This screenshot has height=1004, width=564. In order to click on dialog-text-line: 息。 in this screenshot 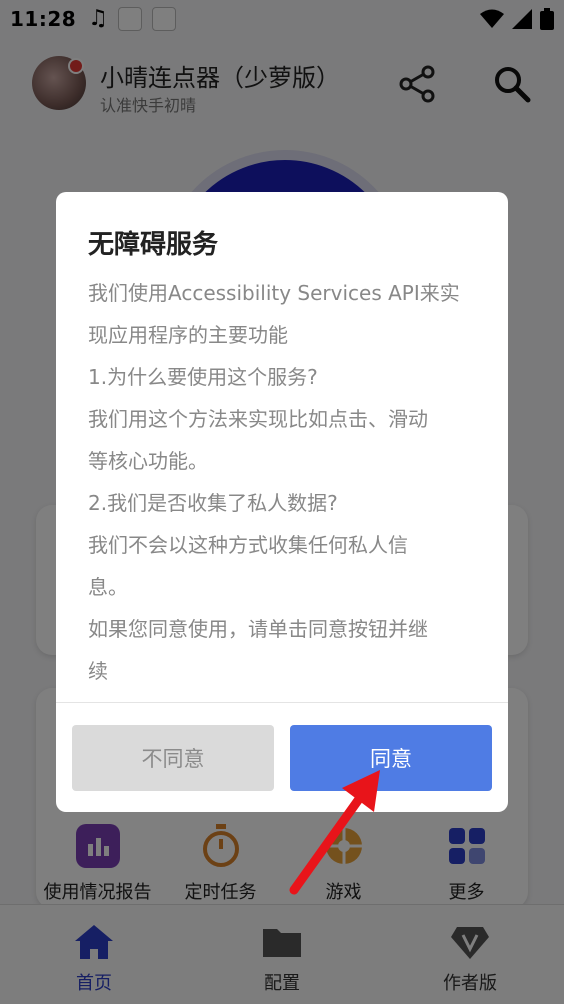, I will do `click(108, 587)`.